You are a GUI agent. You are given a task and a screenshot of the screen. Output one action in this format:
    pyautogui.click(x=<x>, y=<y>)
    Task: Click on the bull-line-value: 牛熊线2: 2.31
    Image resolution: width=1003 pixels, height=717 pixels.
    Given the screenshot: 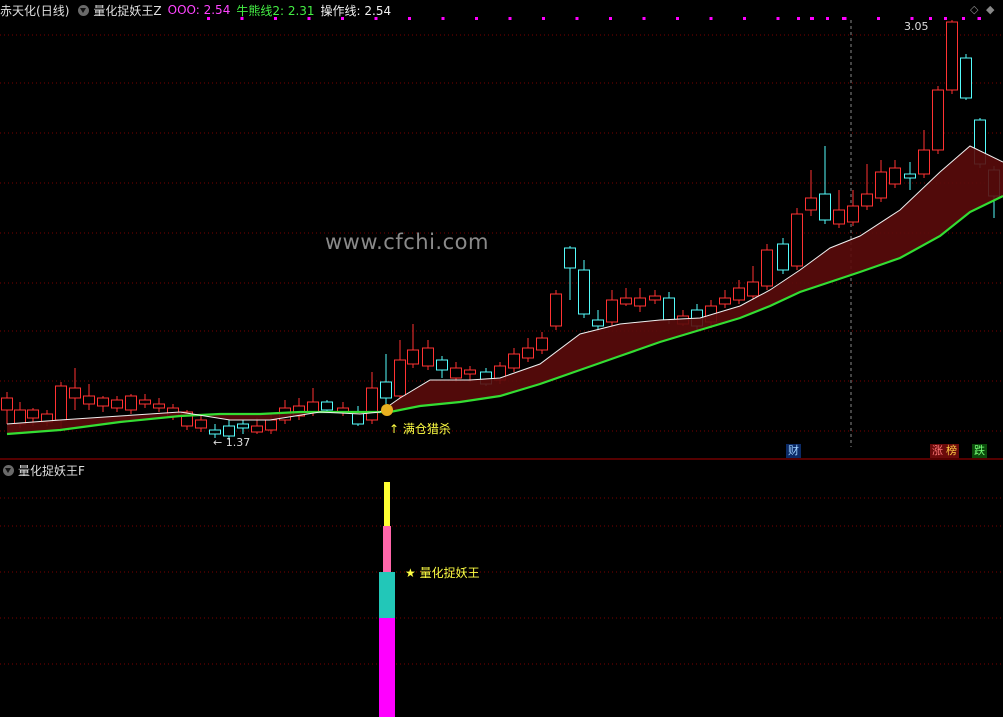 What is the action you would take?
    pyautogui.click(x=275, y=10)
    